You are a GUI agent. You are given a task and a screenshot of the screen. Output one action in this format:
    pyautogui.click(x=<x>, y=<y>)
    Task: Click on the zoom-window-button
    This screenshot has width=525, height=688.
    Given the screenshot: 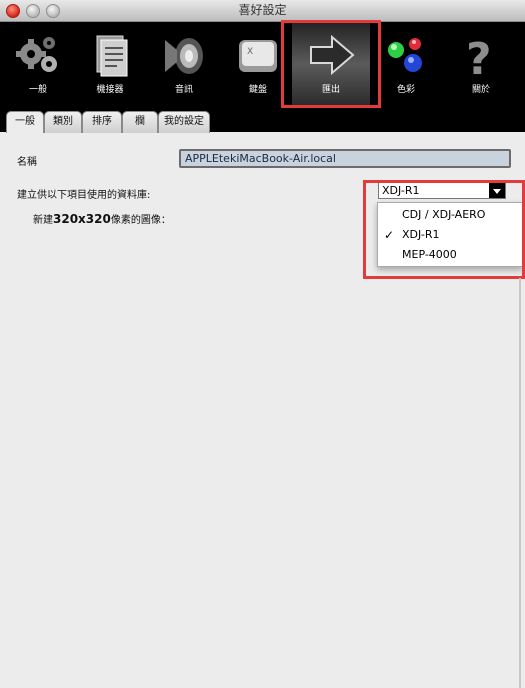 What is the action you would take?
    pyautogui.click(x=53, y=11)
    